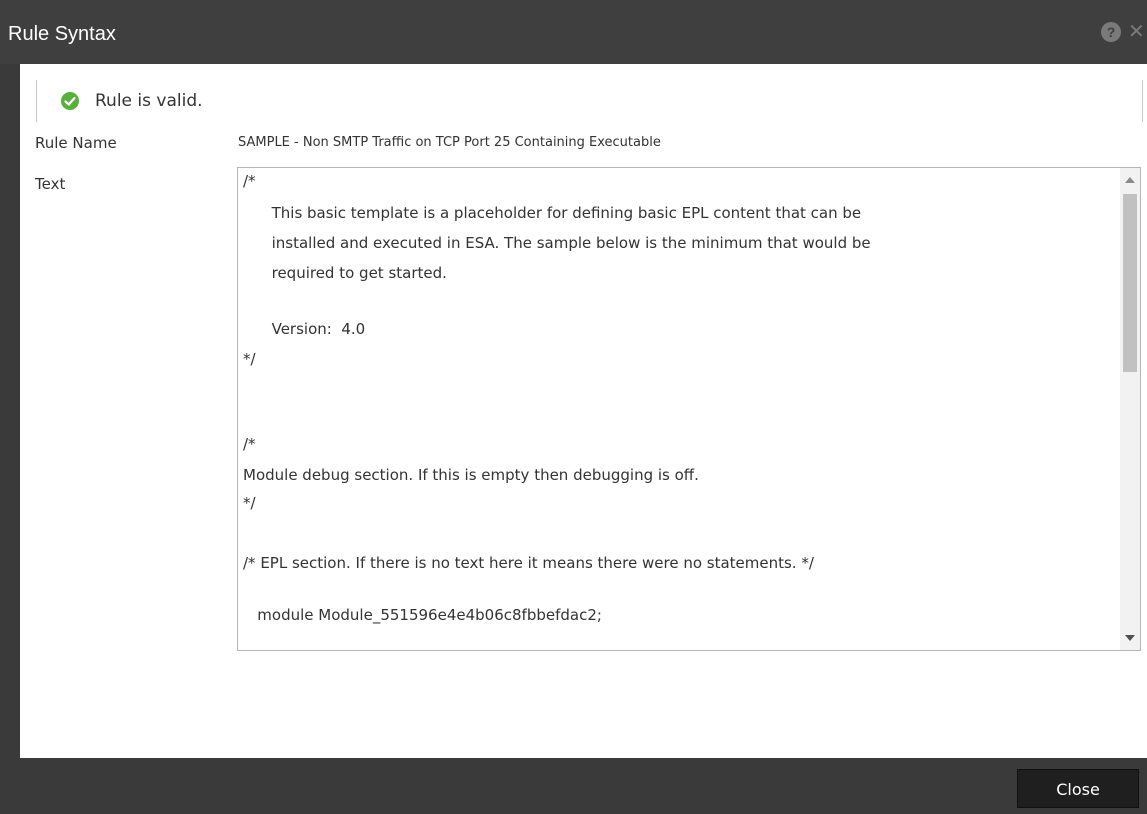 This screenshot has height=814, width=1147. I want to click on rule-name-label: Rule Name, so click(76, 143).